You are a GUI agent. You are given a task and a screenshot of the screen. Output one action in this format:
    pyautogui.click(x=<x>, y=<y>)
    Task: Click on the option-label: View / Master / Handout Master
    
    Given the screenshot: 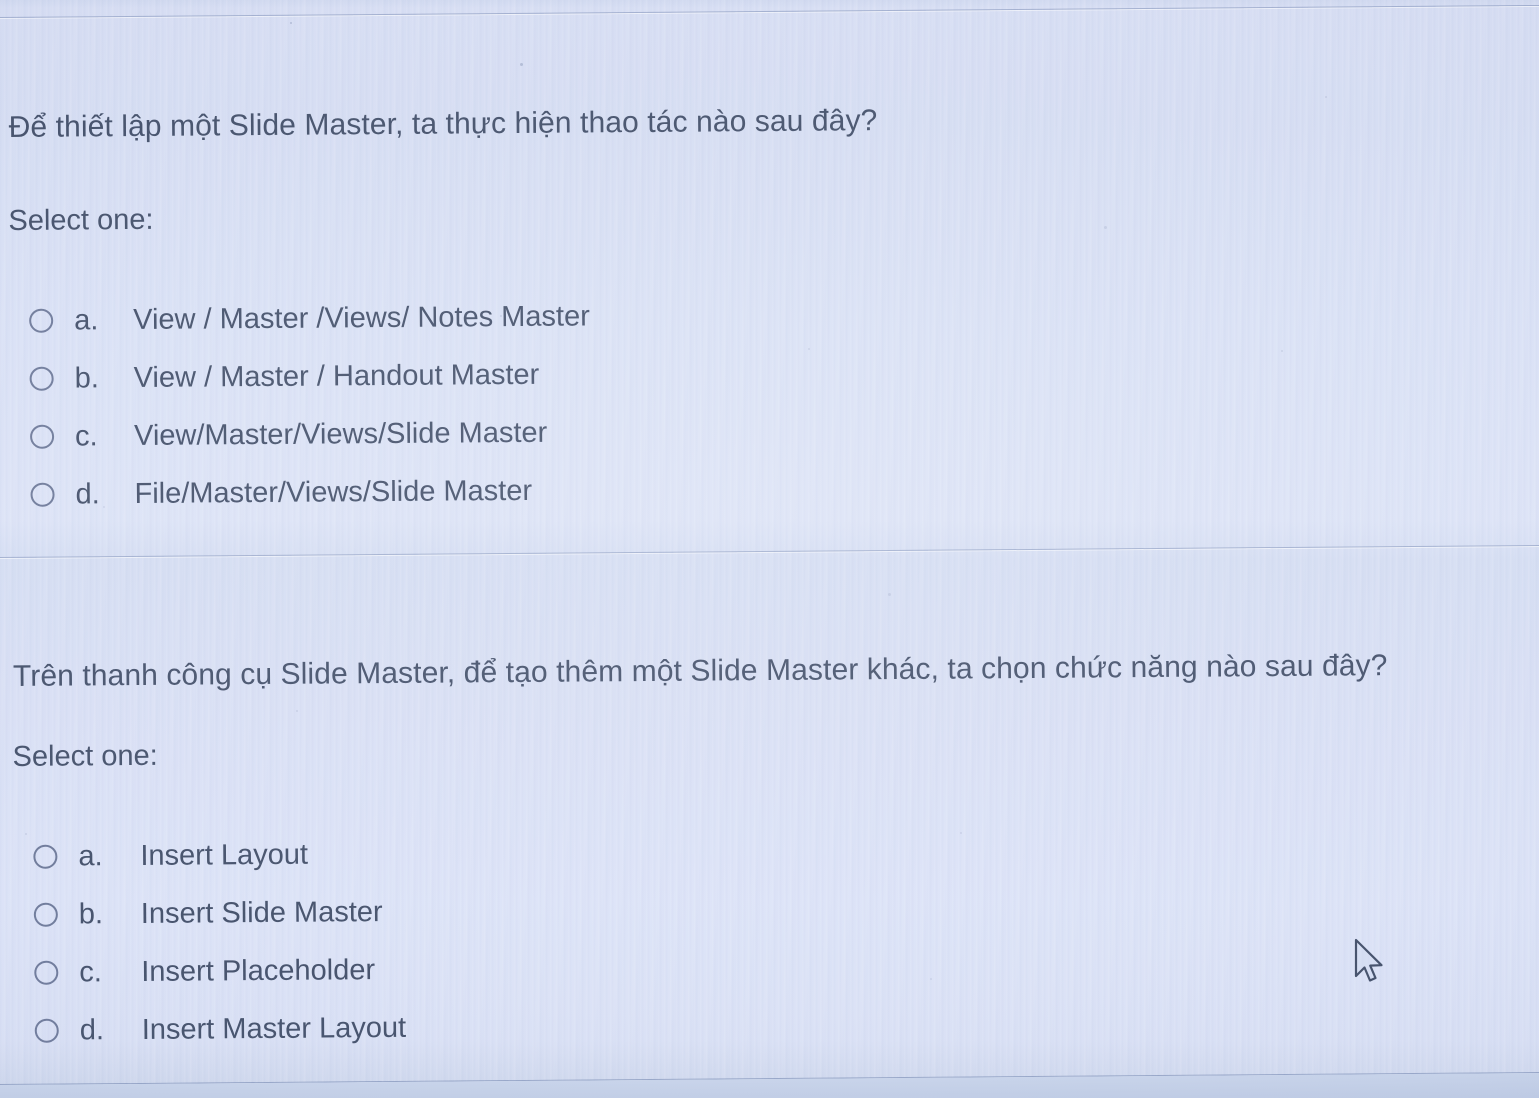 What is the action you would take?
    pyautogui.click(x=337, y=377)
    